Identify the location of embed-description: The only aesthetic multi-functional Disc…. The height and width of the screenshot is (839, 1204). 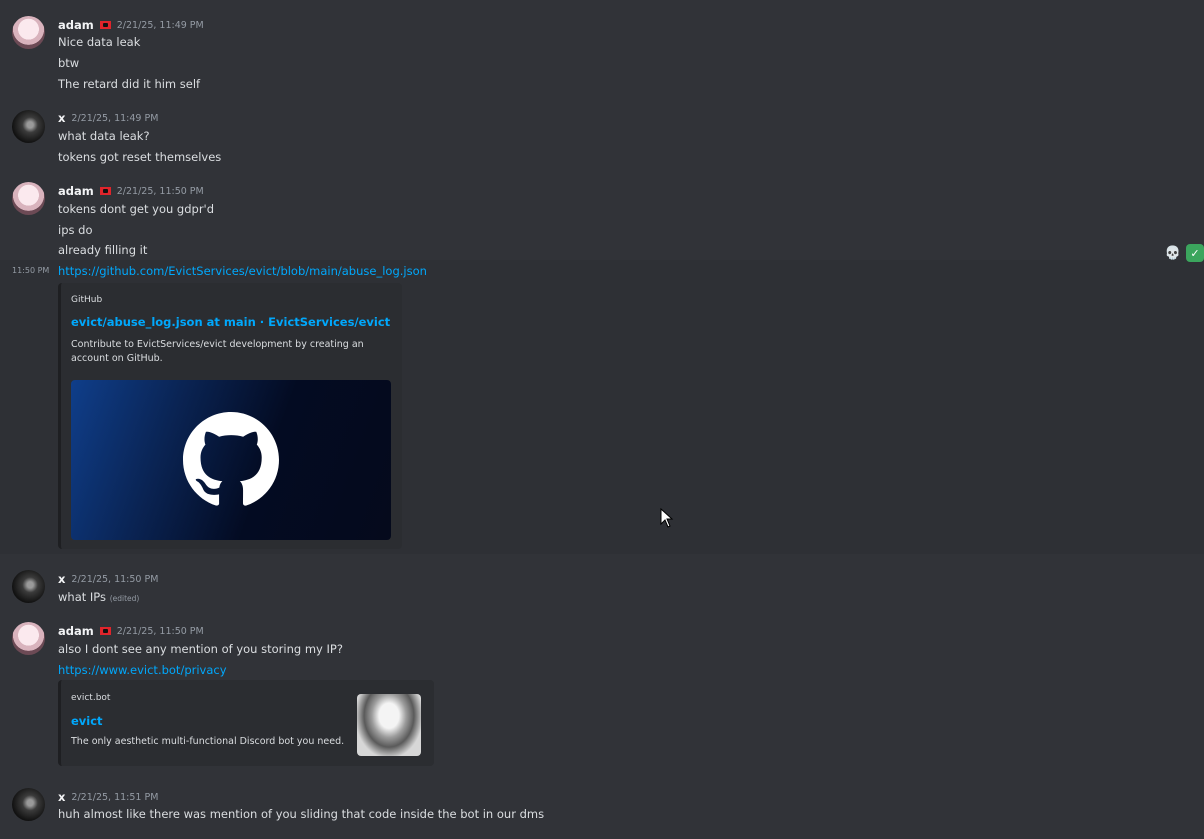
(208, 741).